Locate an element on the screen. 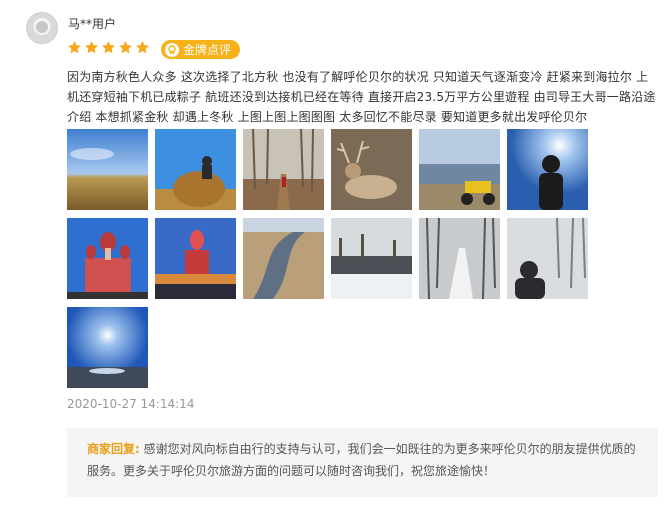 Image resolution: width=670 pixels, height=509 pixels. grassland-photo is located at coordinates (107, 169).